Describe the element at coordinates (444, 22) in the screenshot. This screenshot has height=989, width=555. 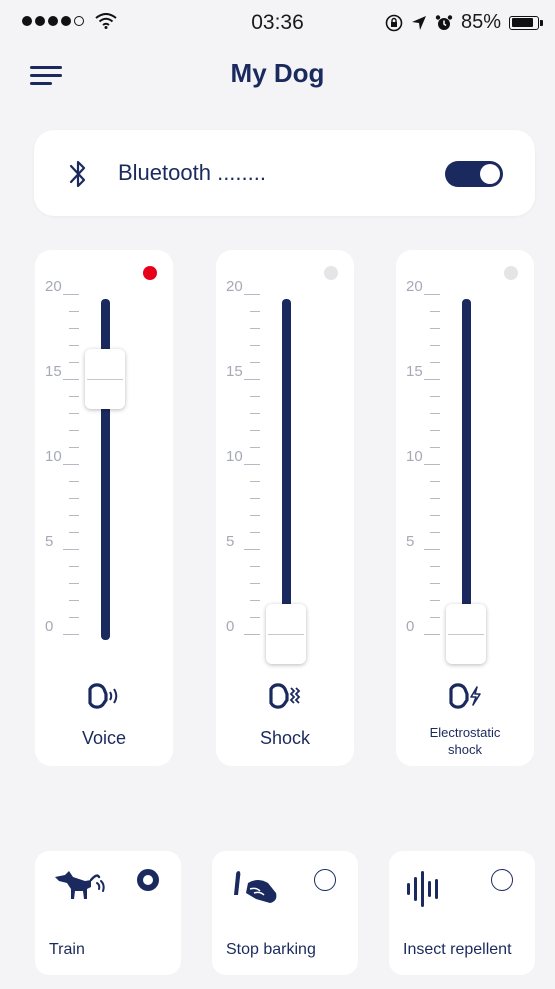
I see `alarm-icon` at that location.